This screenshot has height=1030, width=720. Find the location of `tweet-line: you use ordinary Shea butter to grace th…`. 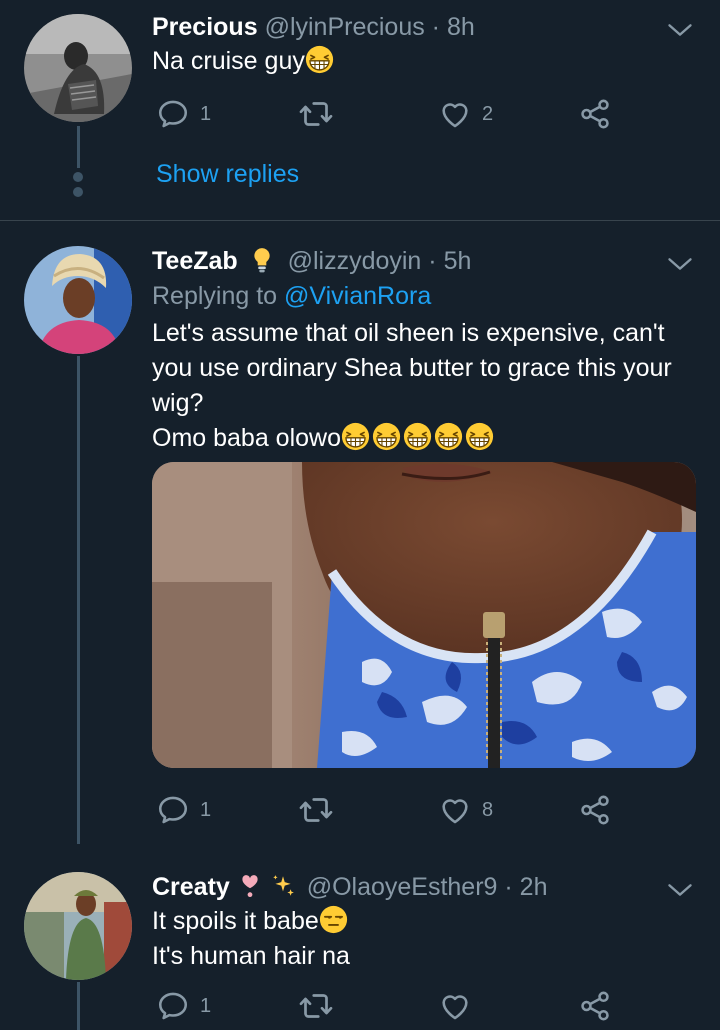

tweet-line: you use ordinary Shea butter to grace th… is located at coordinates (412, 368).